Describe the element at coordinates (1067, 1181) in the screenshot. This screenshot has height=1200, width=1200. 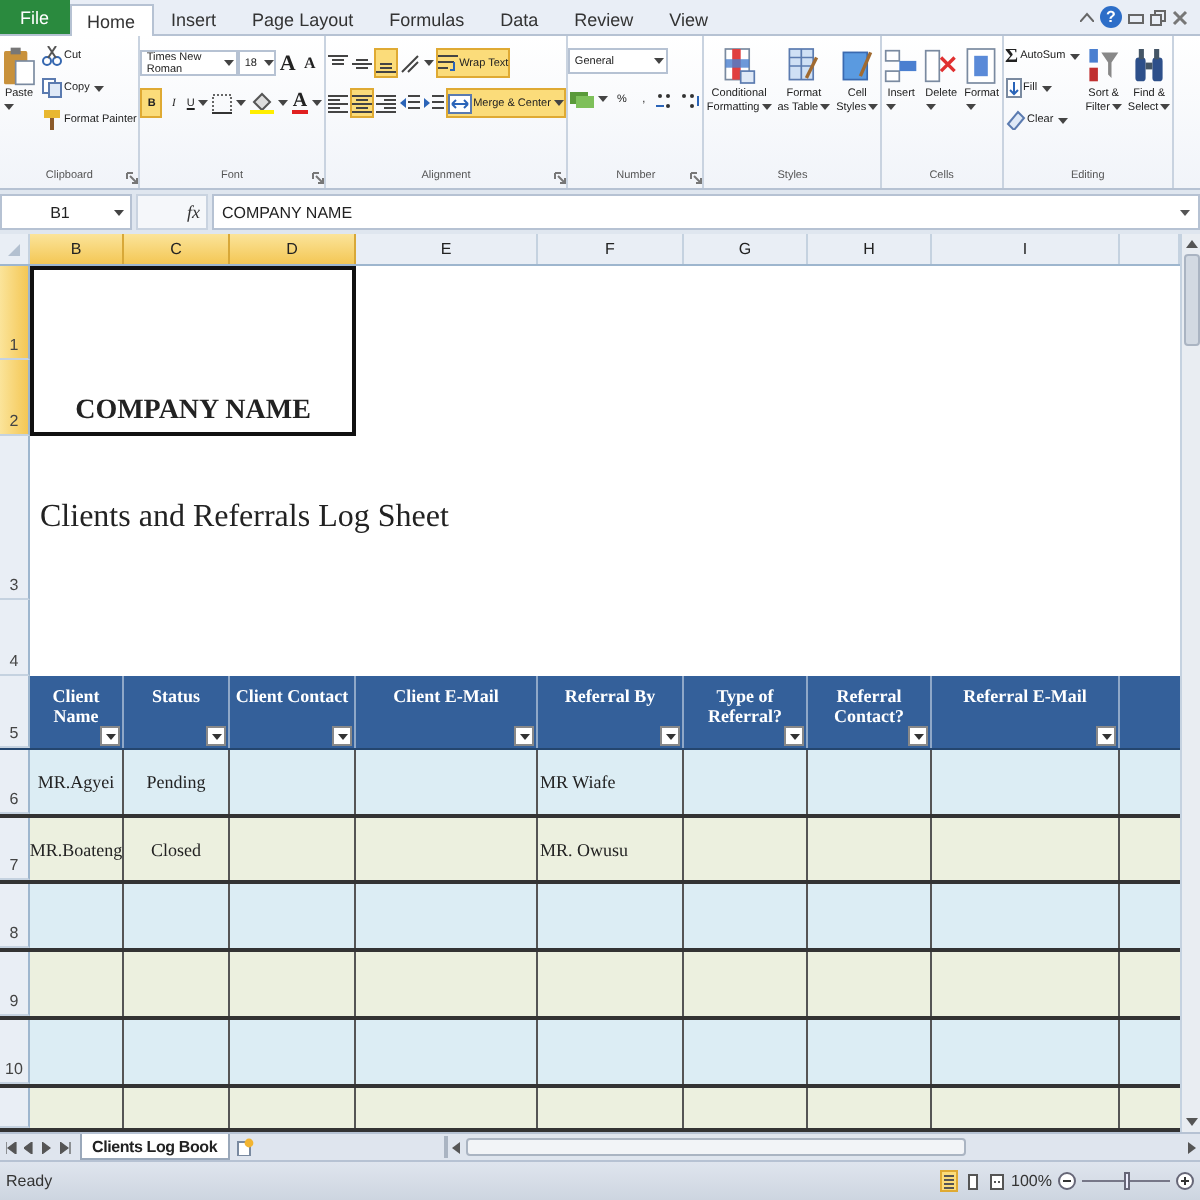
I see `zoom-out-icon` at that location.